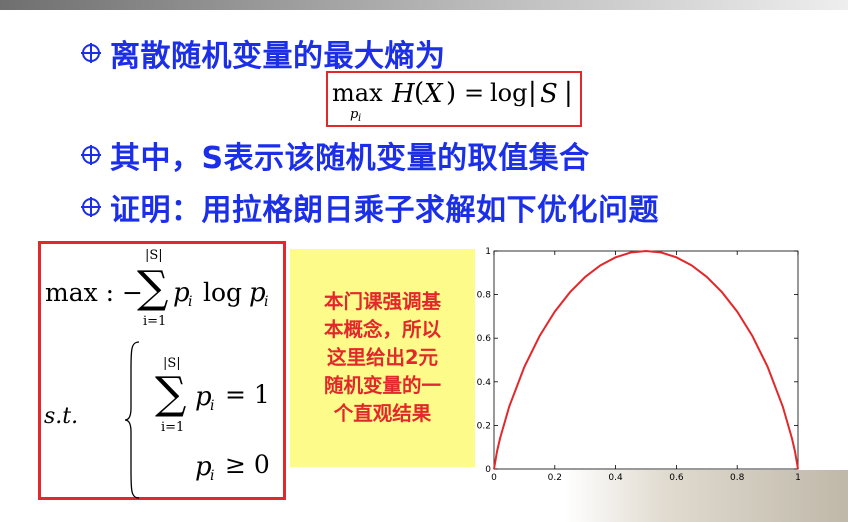 Image resolution: width=848 pixels, height=522 pixels. Describe the element at coordinates (212, 406) in the screenshot. I see `constraint-p-sub: i` at that location.